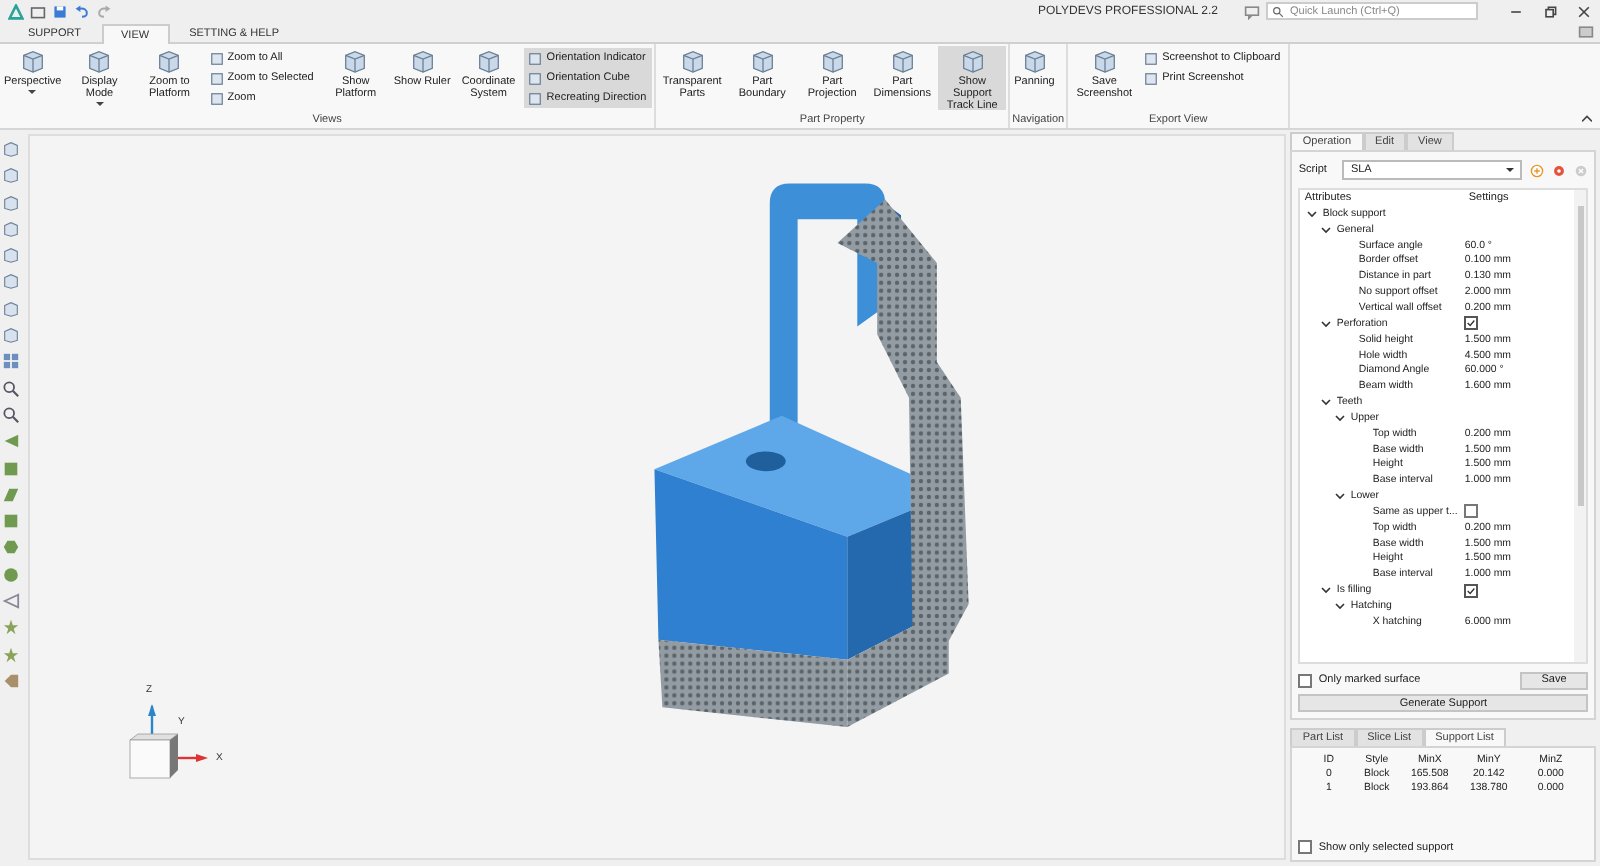 This screenshot has height=866, width=1600. I want to click on comment-icon, so click(1252, 11).